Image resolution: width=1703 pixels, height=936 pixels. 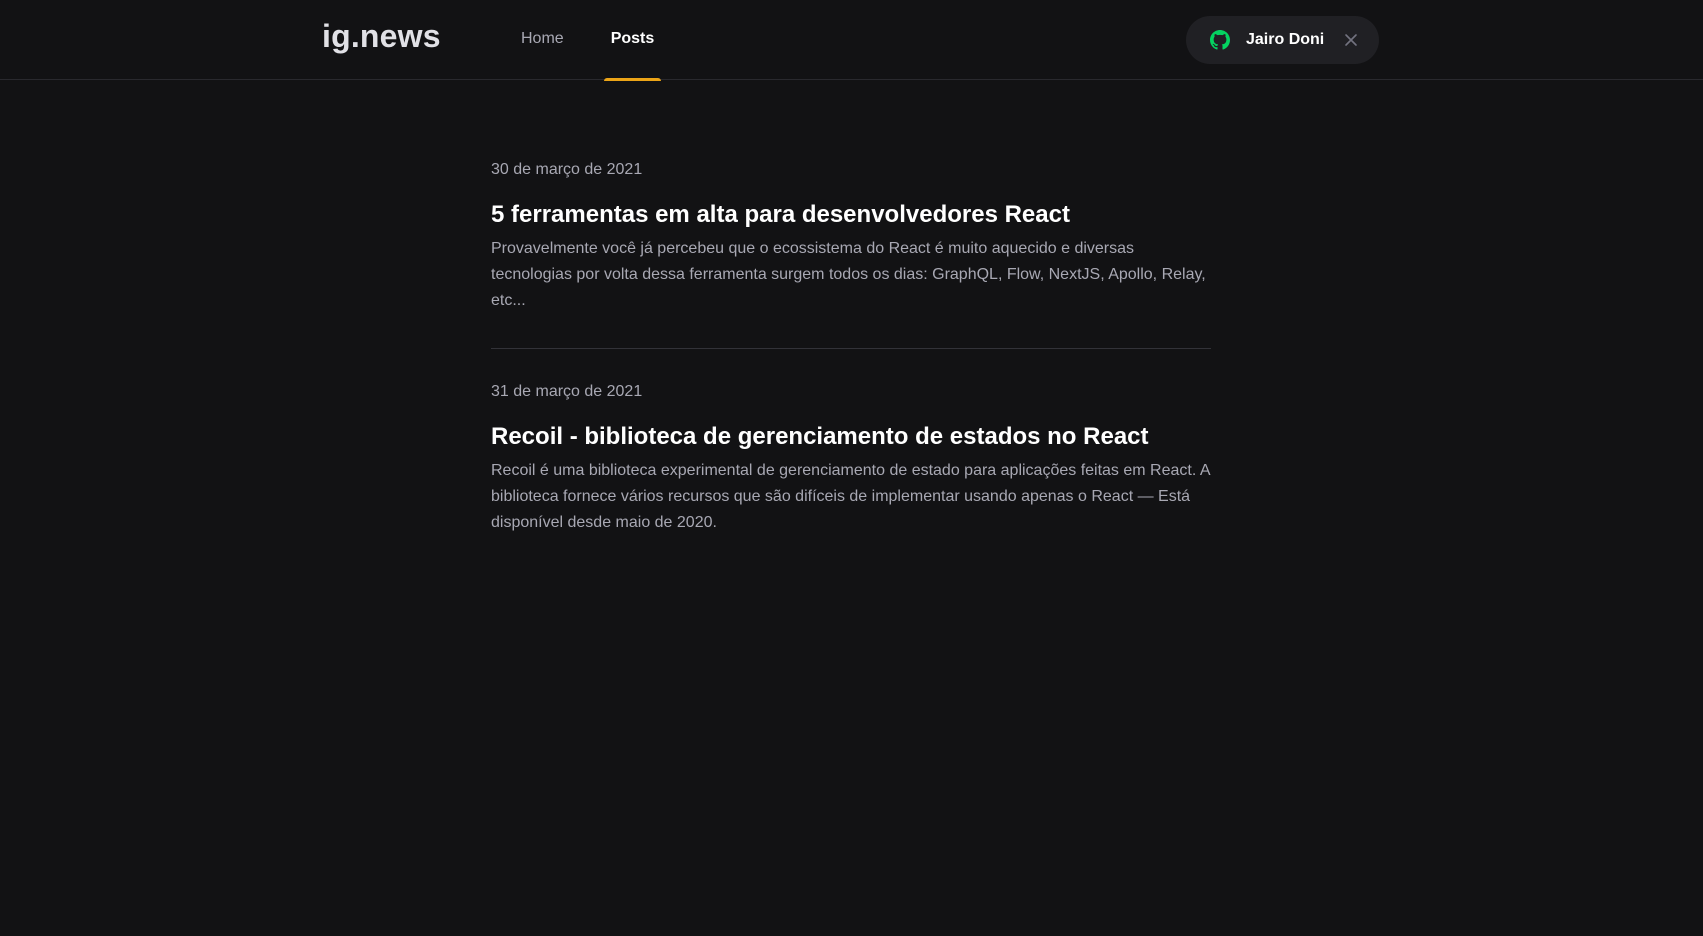 I want to click on nav-link-posts: Posts, so click(x=632, y=40).